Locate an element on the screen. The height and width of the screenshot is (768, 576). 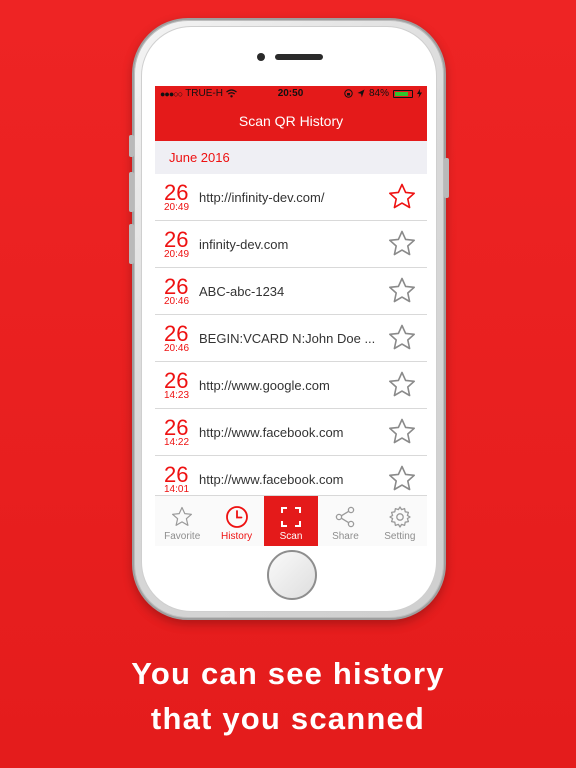
nav-bar: Scan QR History is located at coordinates (291, 121).